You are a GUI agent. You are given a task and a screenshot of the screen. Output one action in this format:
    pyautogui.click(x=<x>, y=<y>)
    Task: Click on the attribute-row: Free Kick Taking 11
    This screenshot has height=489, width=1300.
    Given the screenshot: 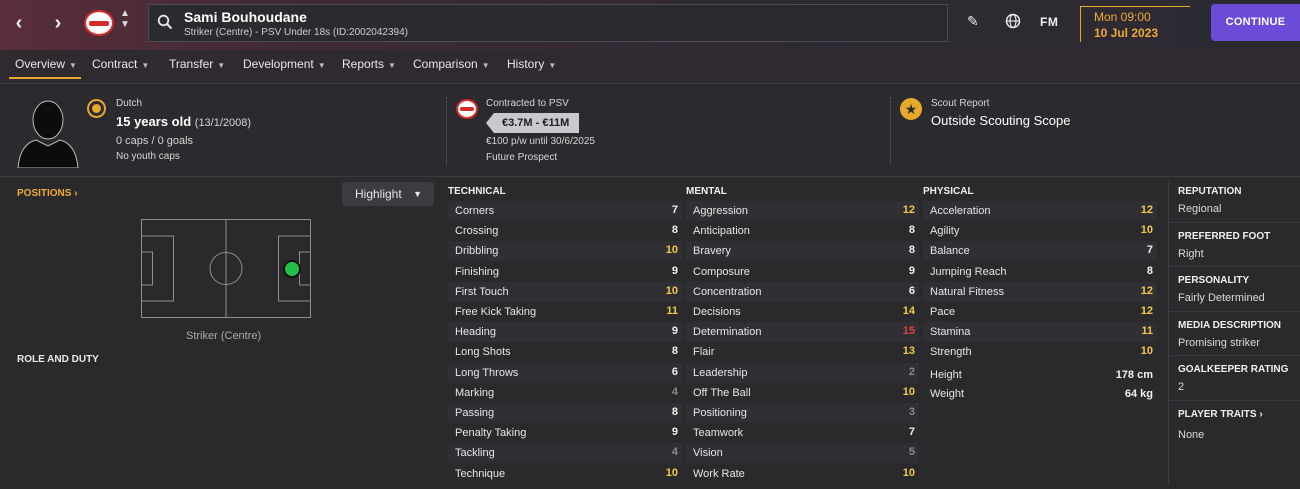 What is the action you would take?
    pyautogui.click(x=565, y=312)
    